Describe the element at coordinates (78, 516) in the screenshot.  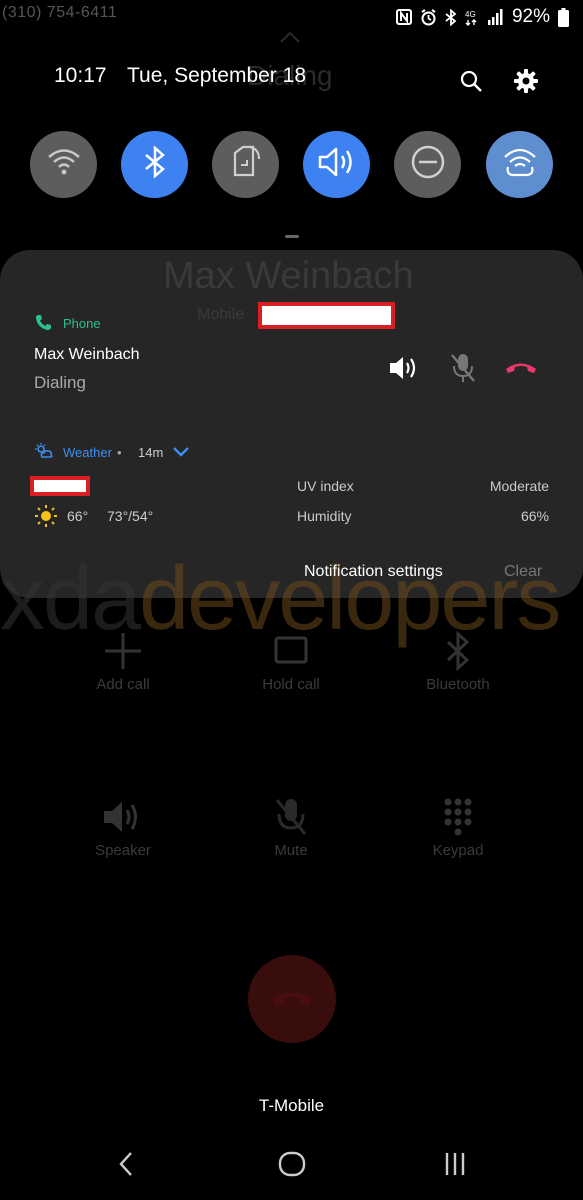
I see `weather-current-temp: 66°` at that location.